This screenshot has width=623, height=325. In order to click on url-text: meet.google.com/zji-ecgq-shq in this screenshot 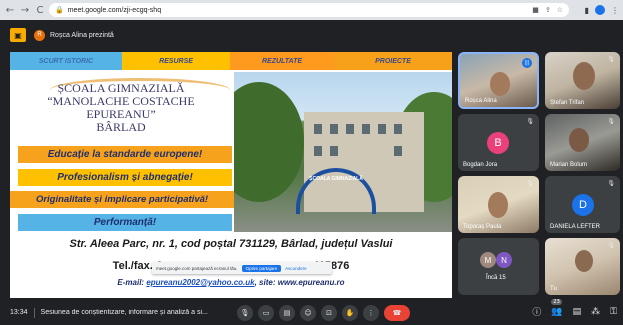, I will do `click(114, 10)`.